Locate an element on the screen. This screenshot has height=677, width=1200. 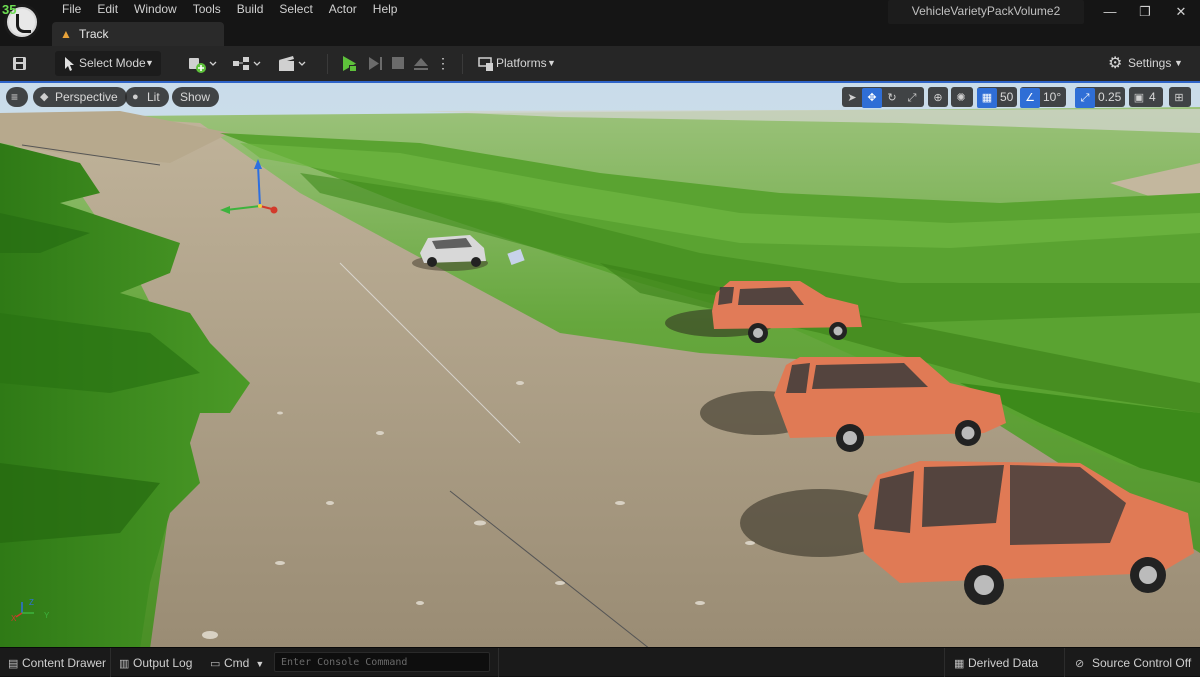
content-drawer-label: Content Drawer is located at coordinates (64, 663).